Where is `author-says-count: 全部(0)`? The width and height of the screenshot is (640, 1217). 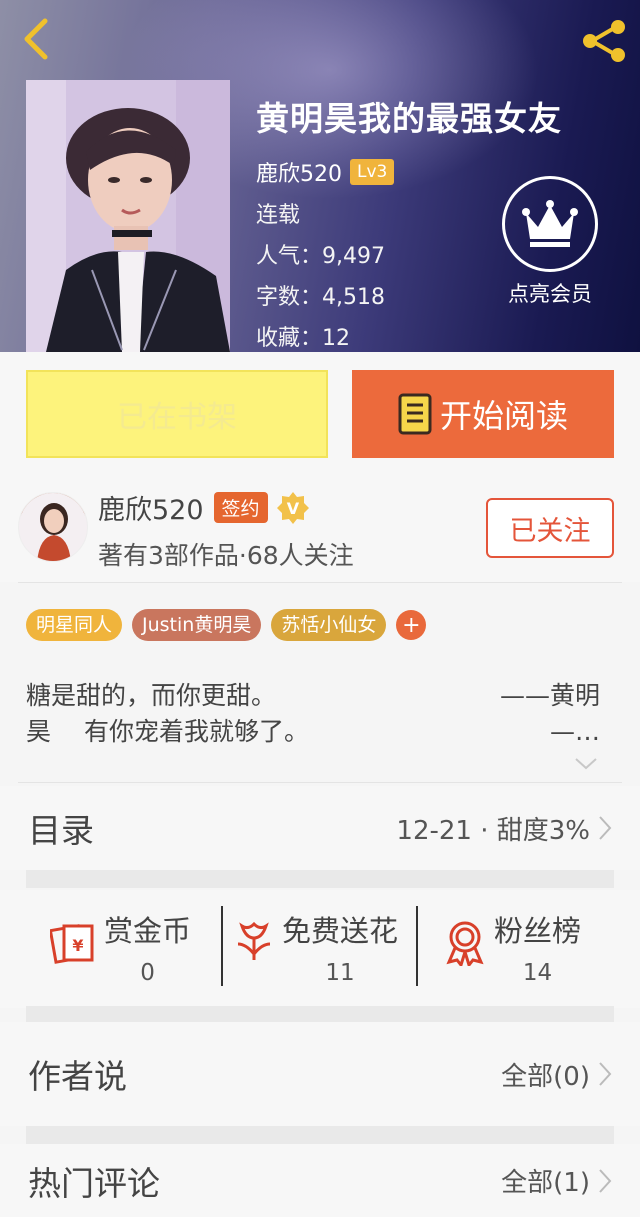
author-says-count: 全部(0) is located at coordinates (545, 1076).